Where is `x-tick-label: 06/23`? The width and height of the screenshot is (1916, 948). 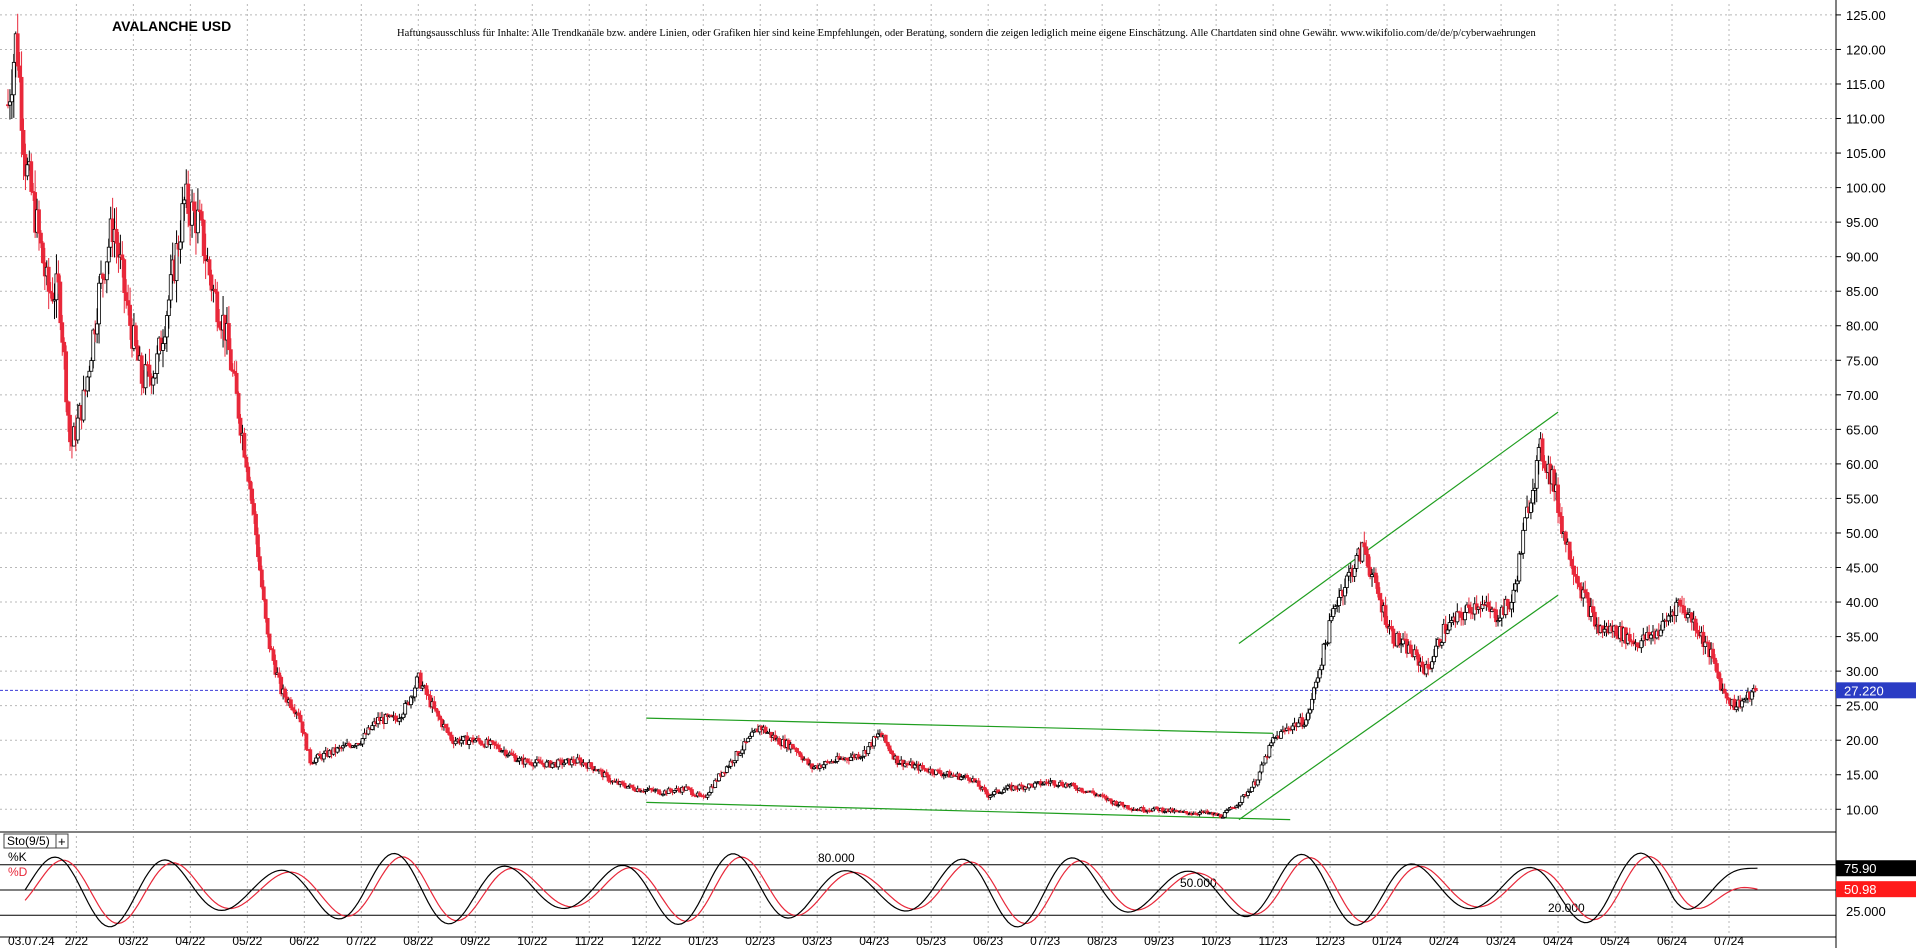
x-tick-label: 06/23 is located at coordinates (988, 941).